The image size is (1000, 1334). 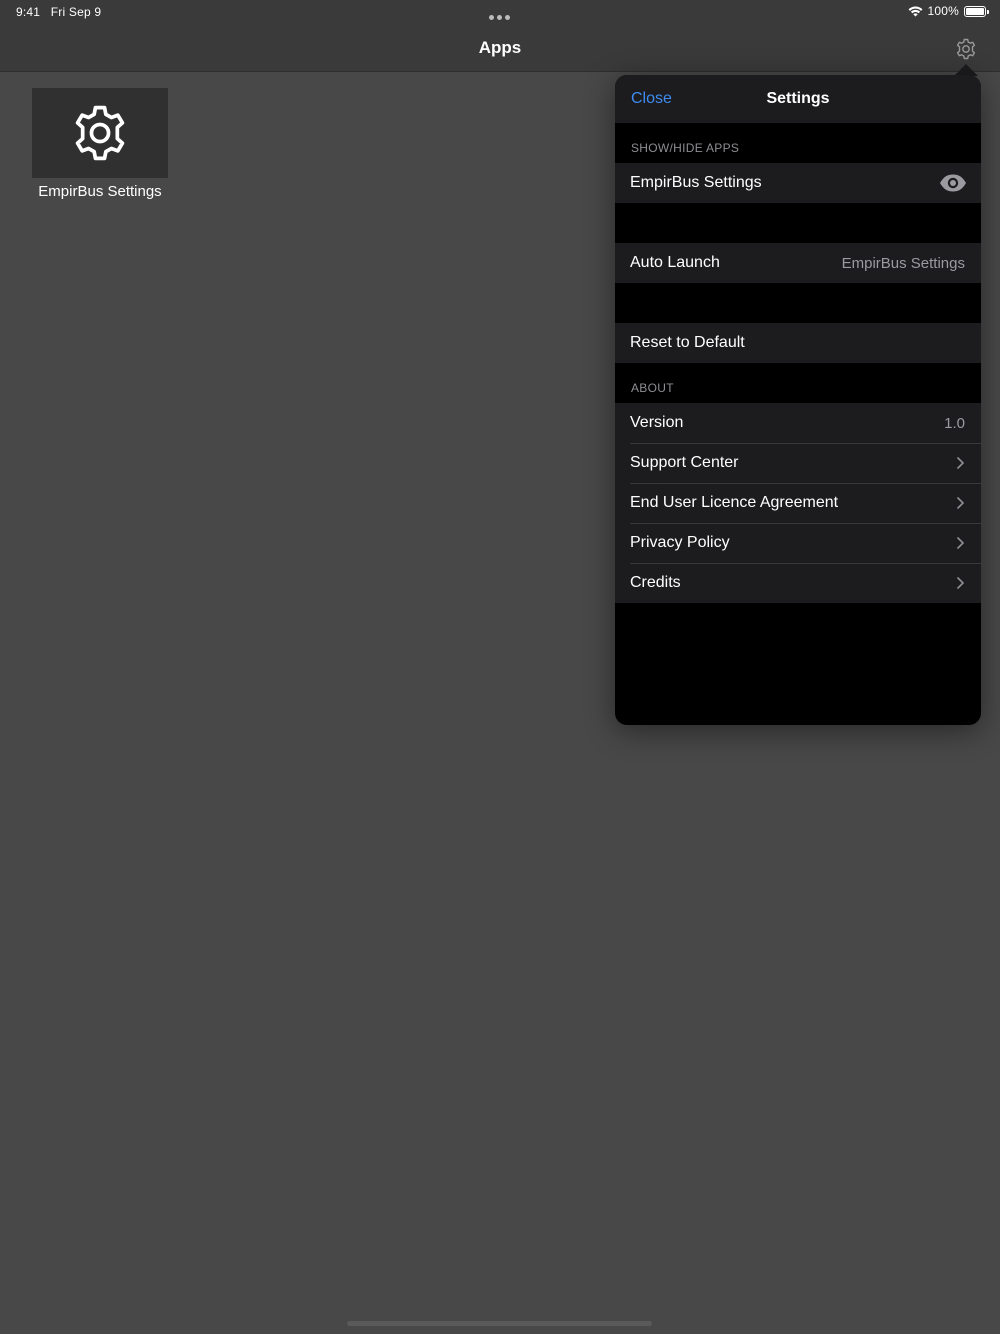 I want to click on navigation-bar: Apps, so click(x=500, y=49).